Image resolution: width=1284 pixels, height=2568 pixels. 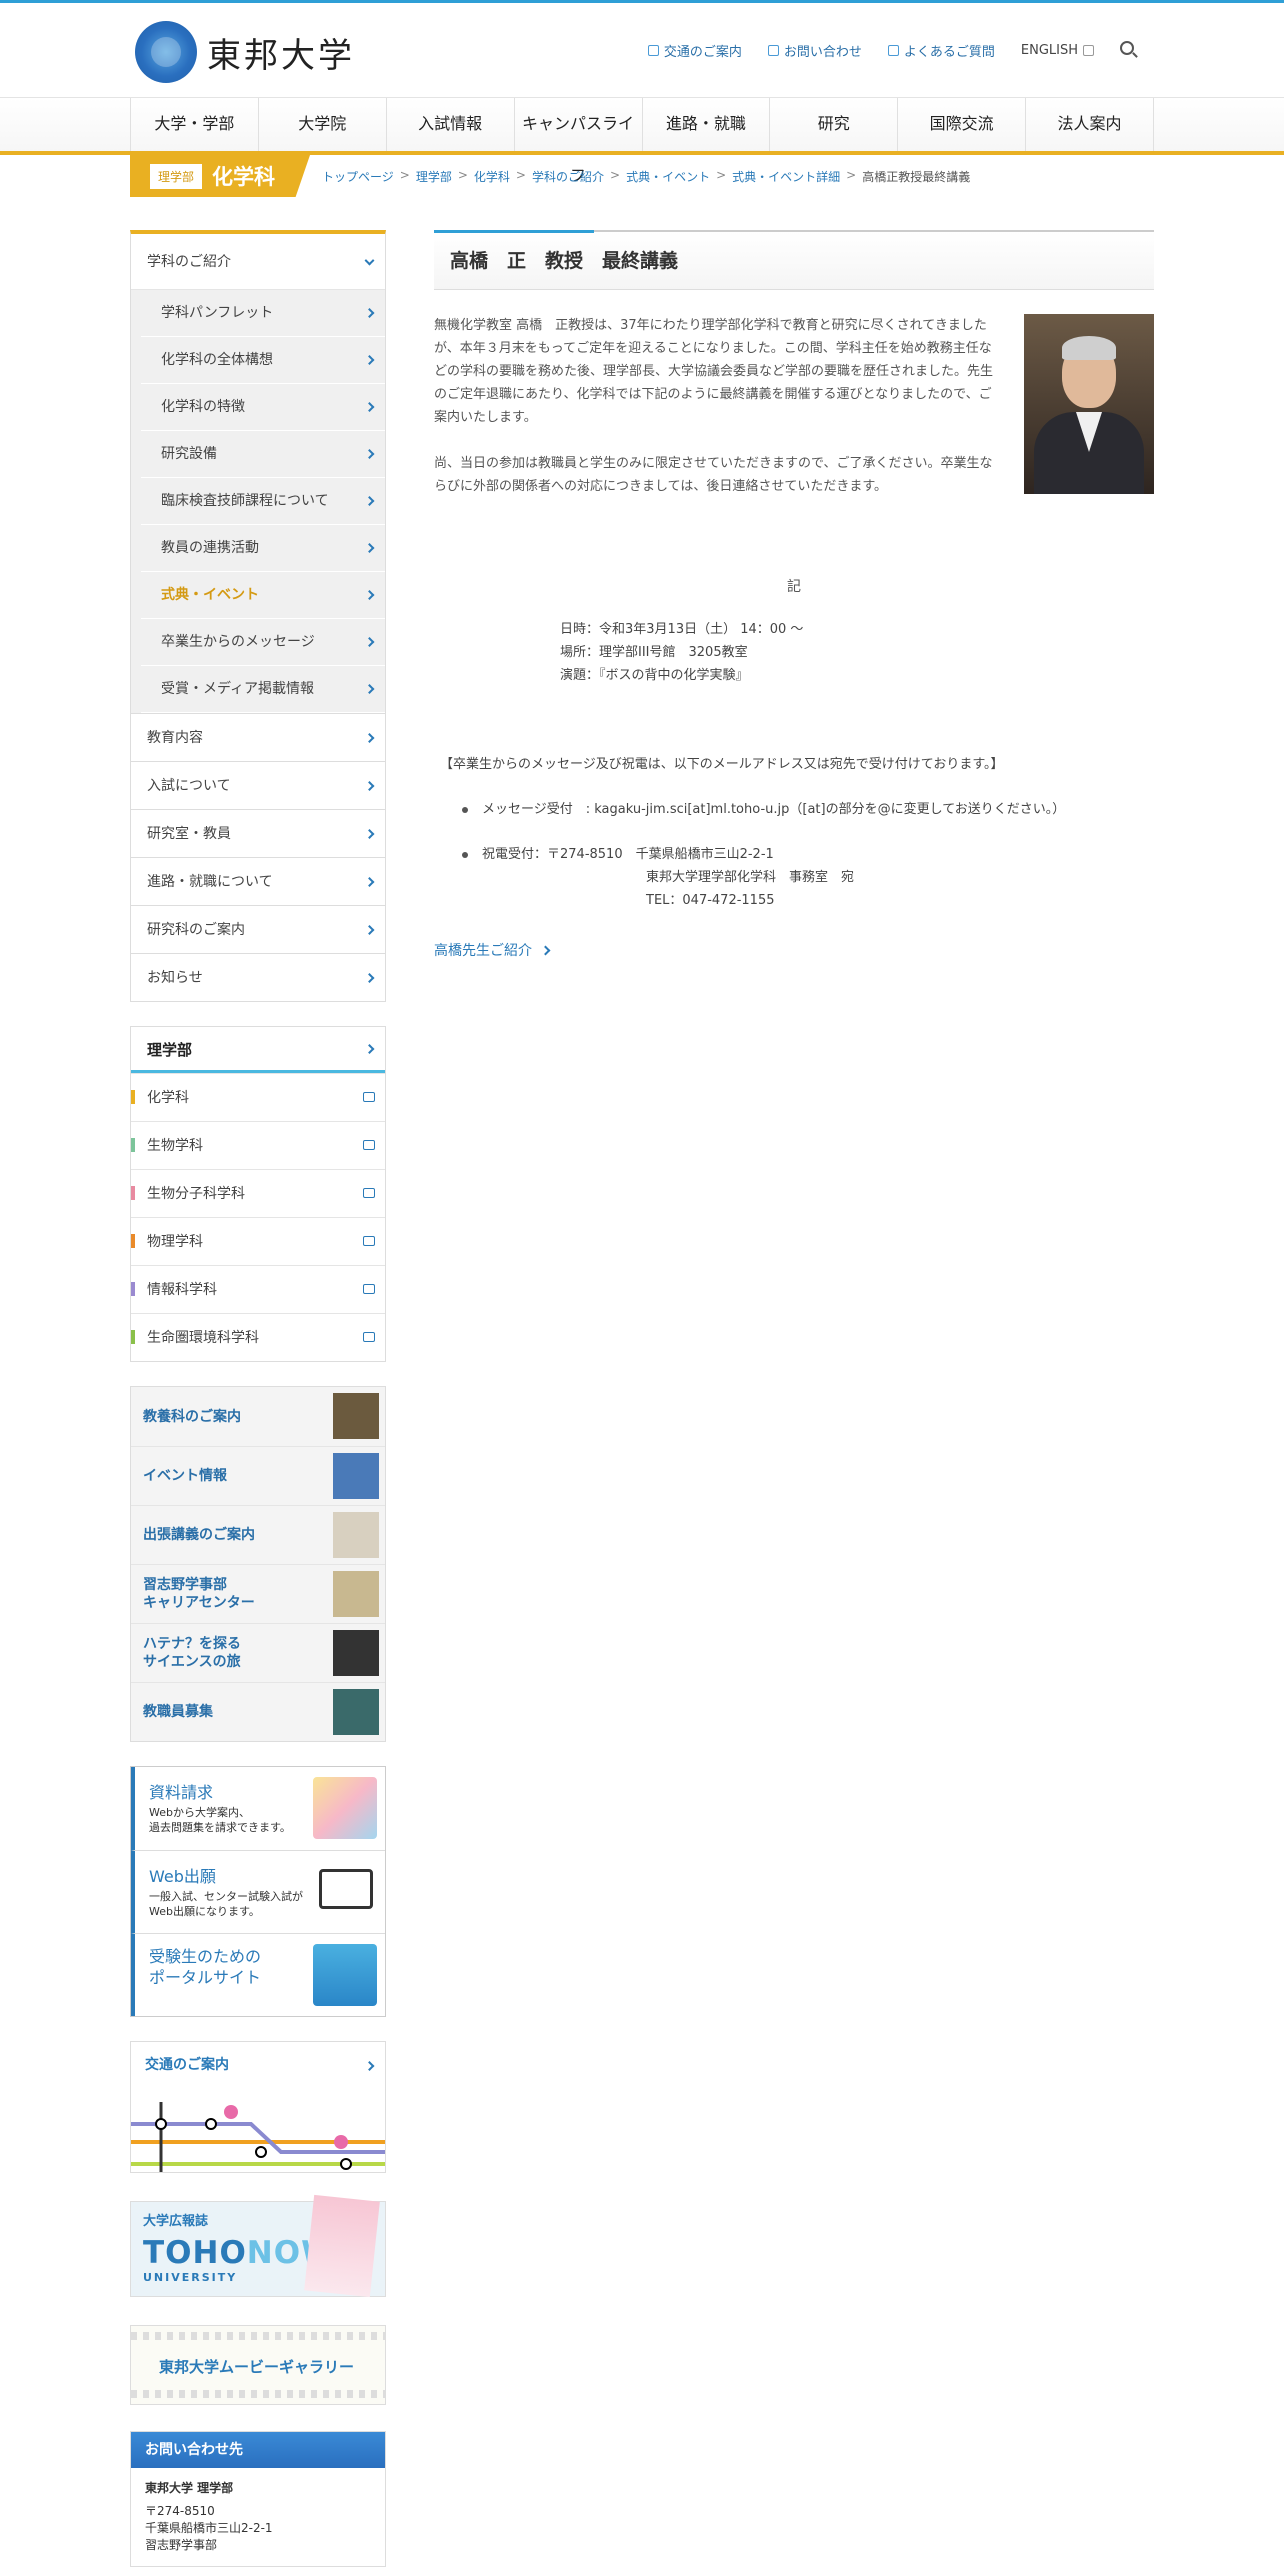 I want to click on search-icon, so click(x=1127, y=48).